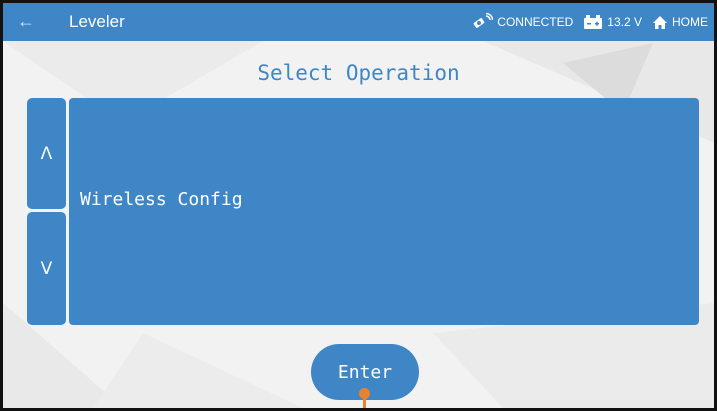  I want to click on home-icon, so click(660, 22).